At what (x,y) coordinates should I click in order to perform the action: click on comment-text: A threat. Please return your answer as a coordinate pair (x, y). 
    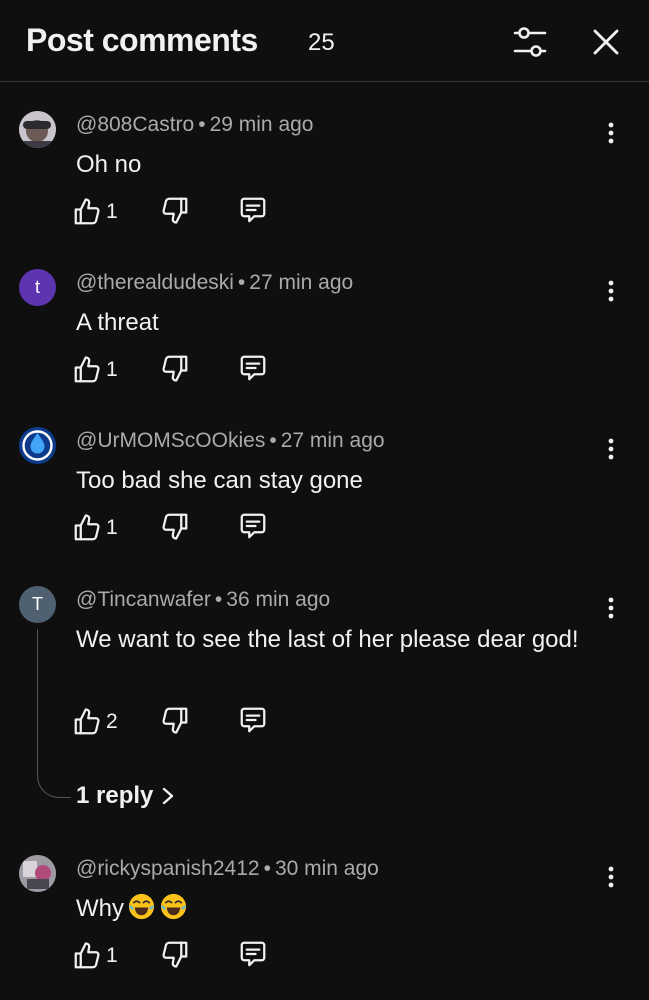
    Looking at the image, I should click on (117, 322).